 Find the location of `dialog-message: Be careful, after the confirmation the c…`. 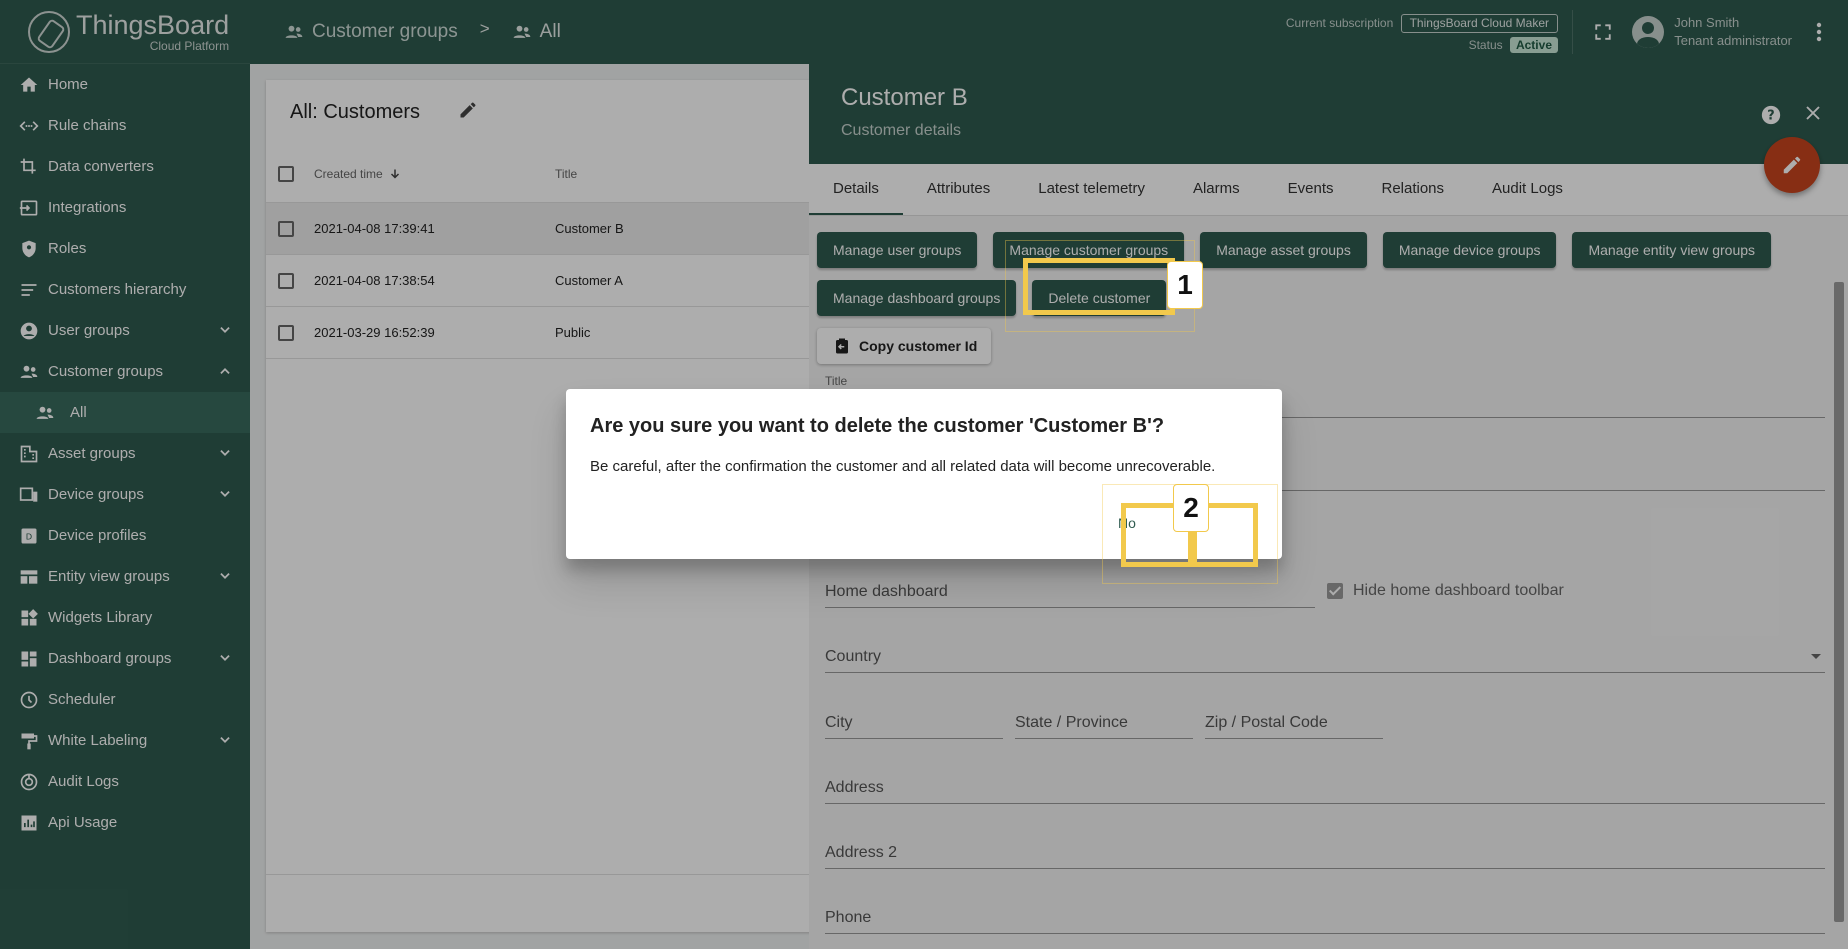

dialog-message: Be careful, after the confirmation the c… is located at coordinates (903, 466).